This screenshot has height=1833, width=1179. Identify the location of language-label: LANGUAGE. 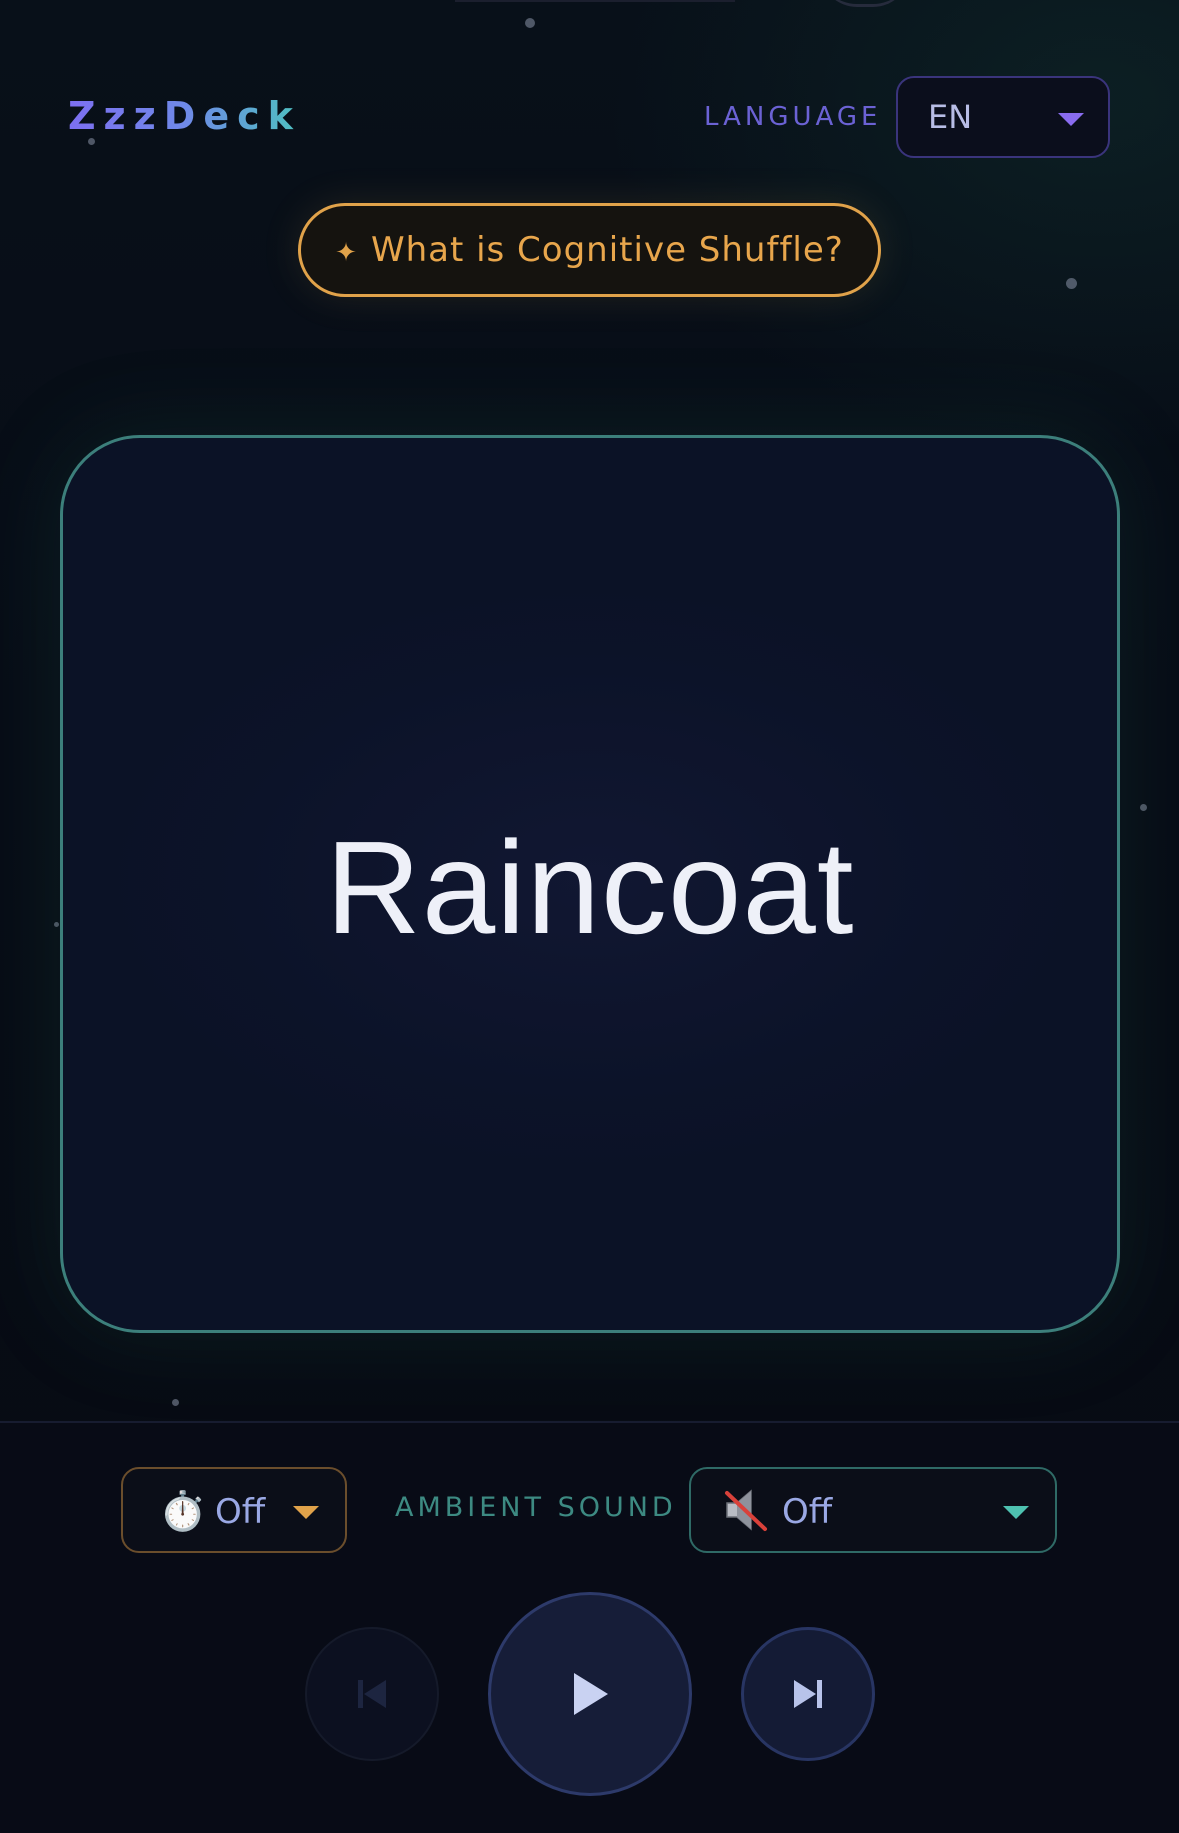
(793, 117).